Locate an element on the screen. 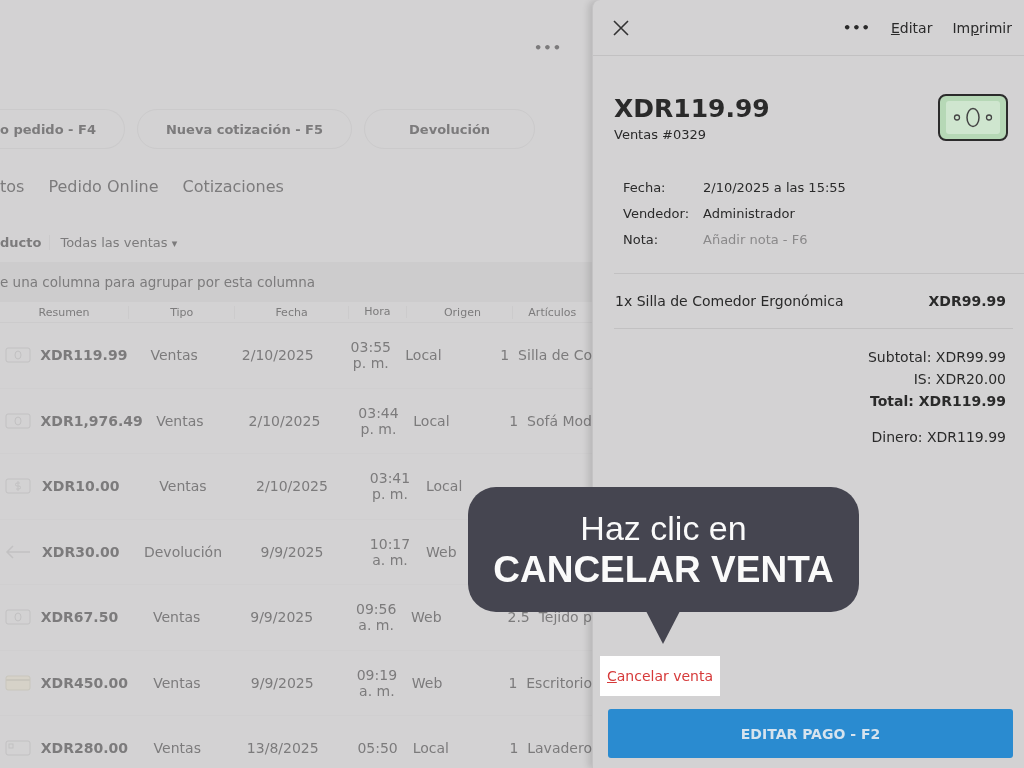  table-cell-text: 03:55 p. m. is located at coordinates (370, 355).